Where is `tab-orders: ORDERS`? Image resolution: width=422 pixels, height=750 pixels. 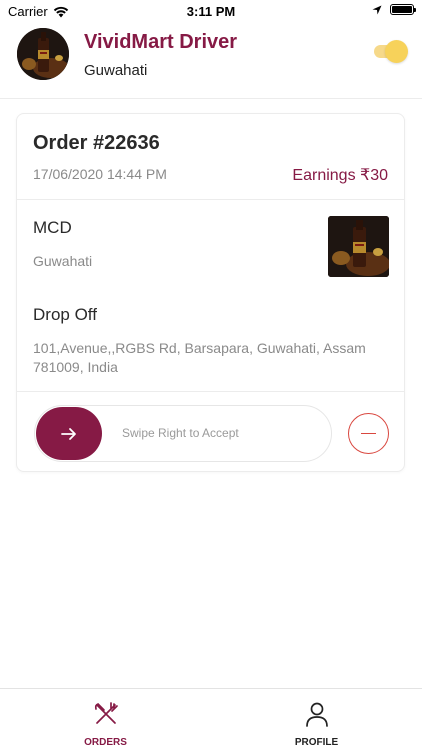 tab-orders: ORDERS is located at coordinates (105, 719).